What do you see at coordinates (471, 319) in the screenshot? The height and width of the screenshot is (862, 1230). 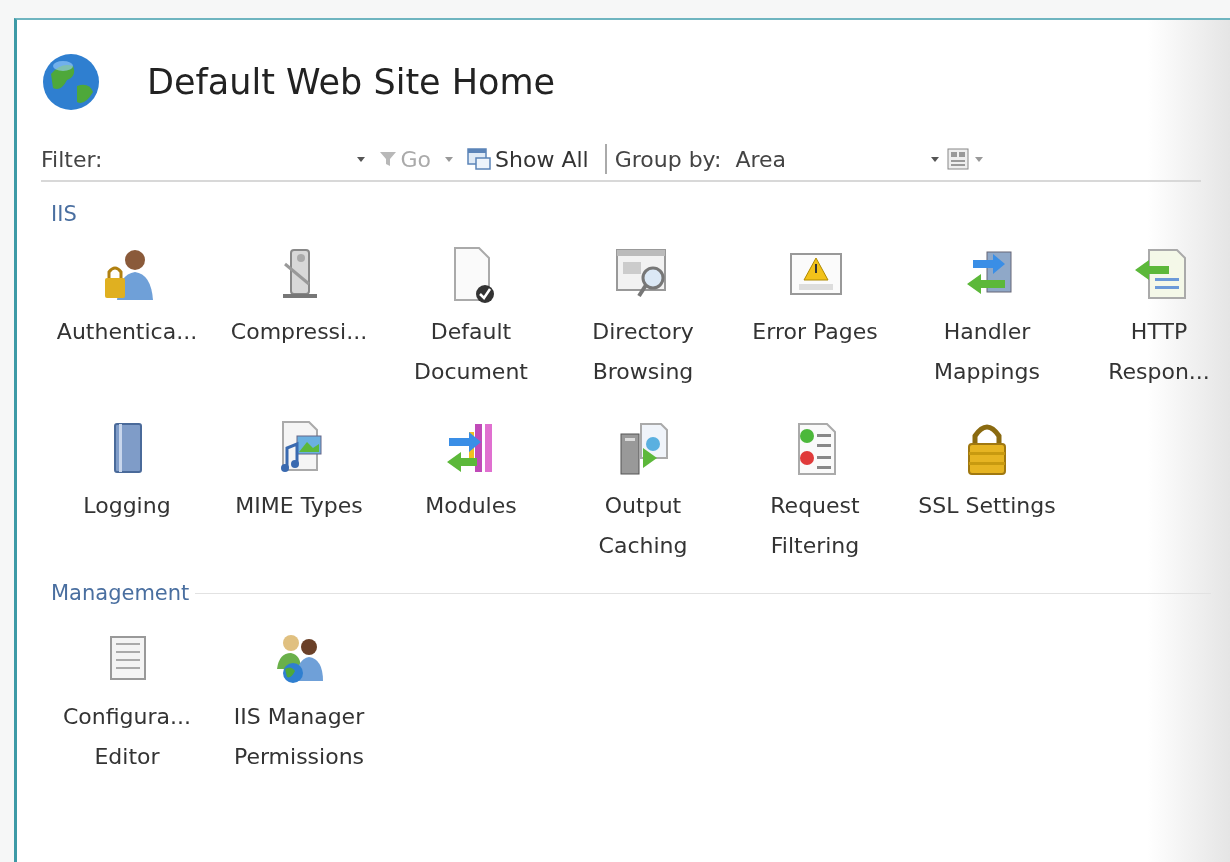 I see `feature-item: Default Document` at bounding box center [471, 319].